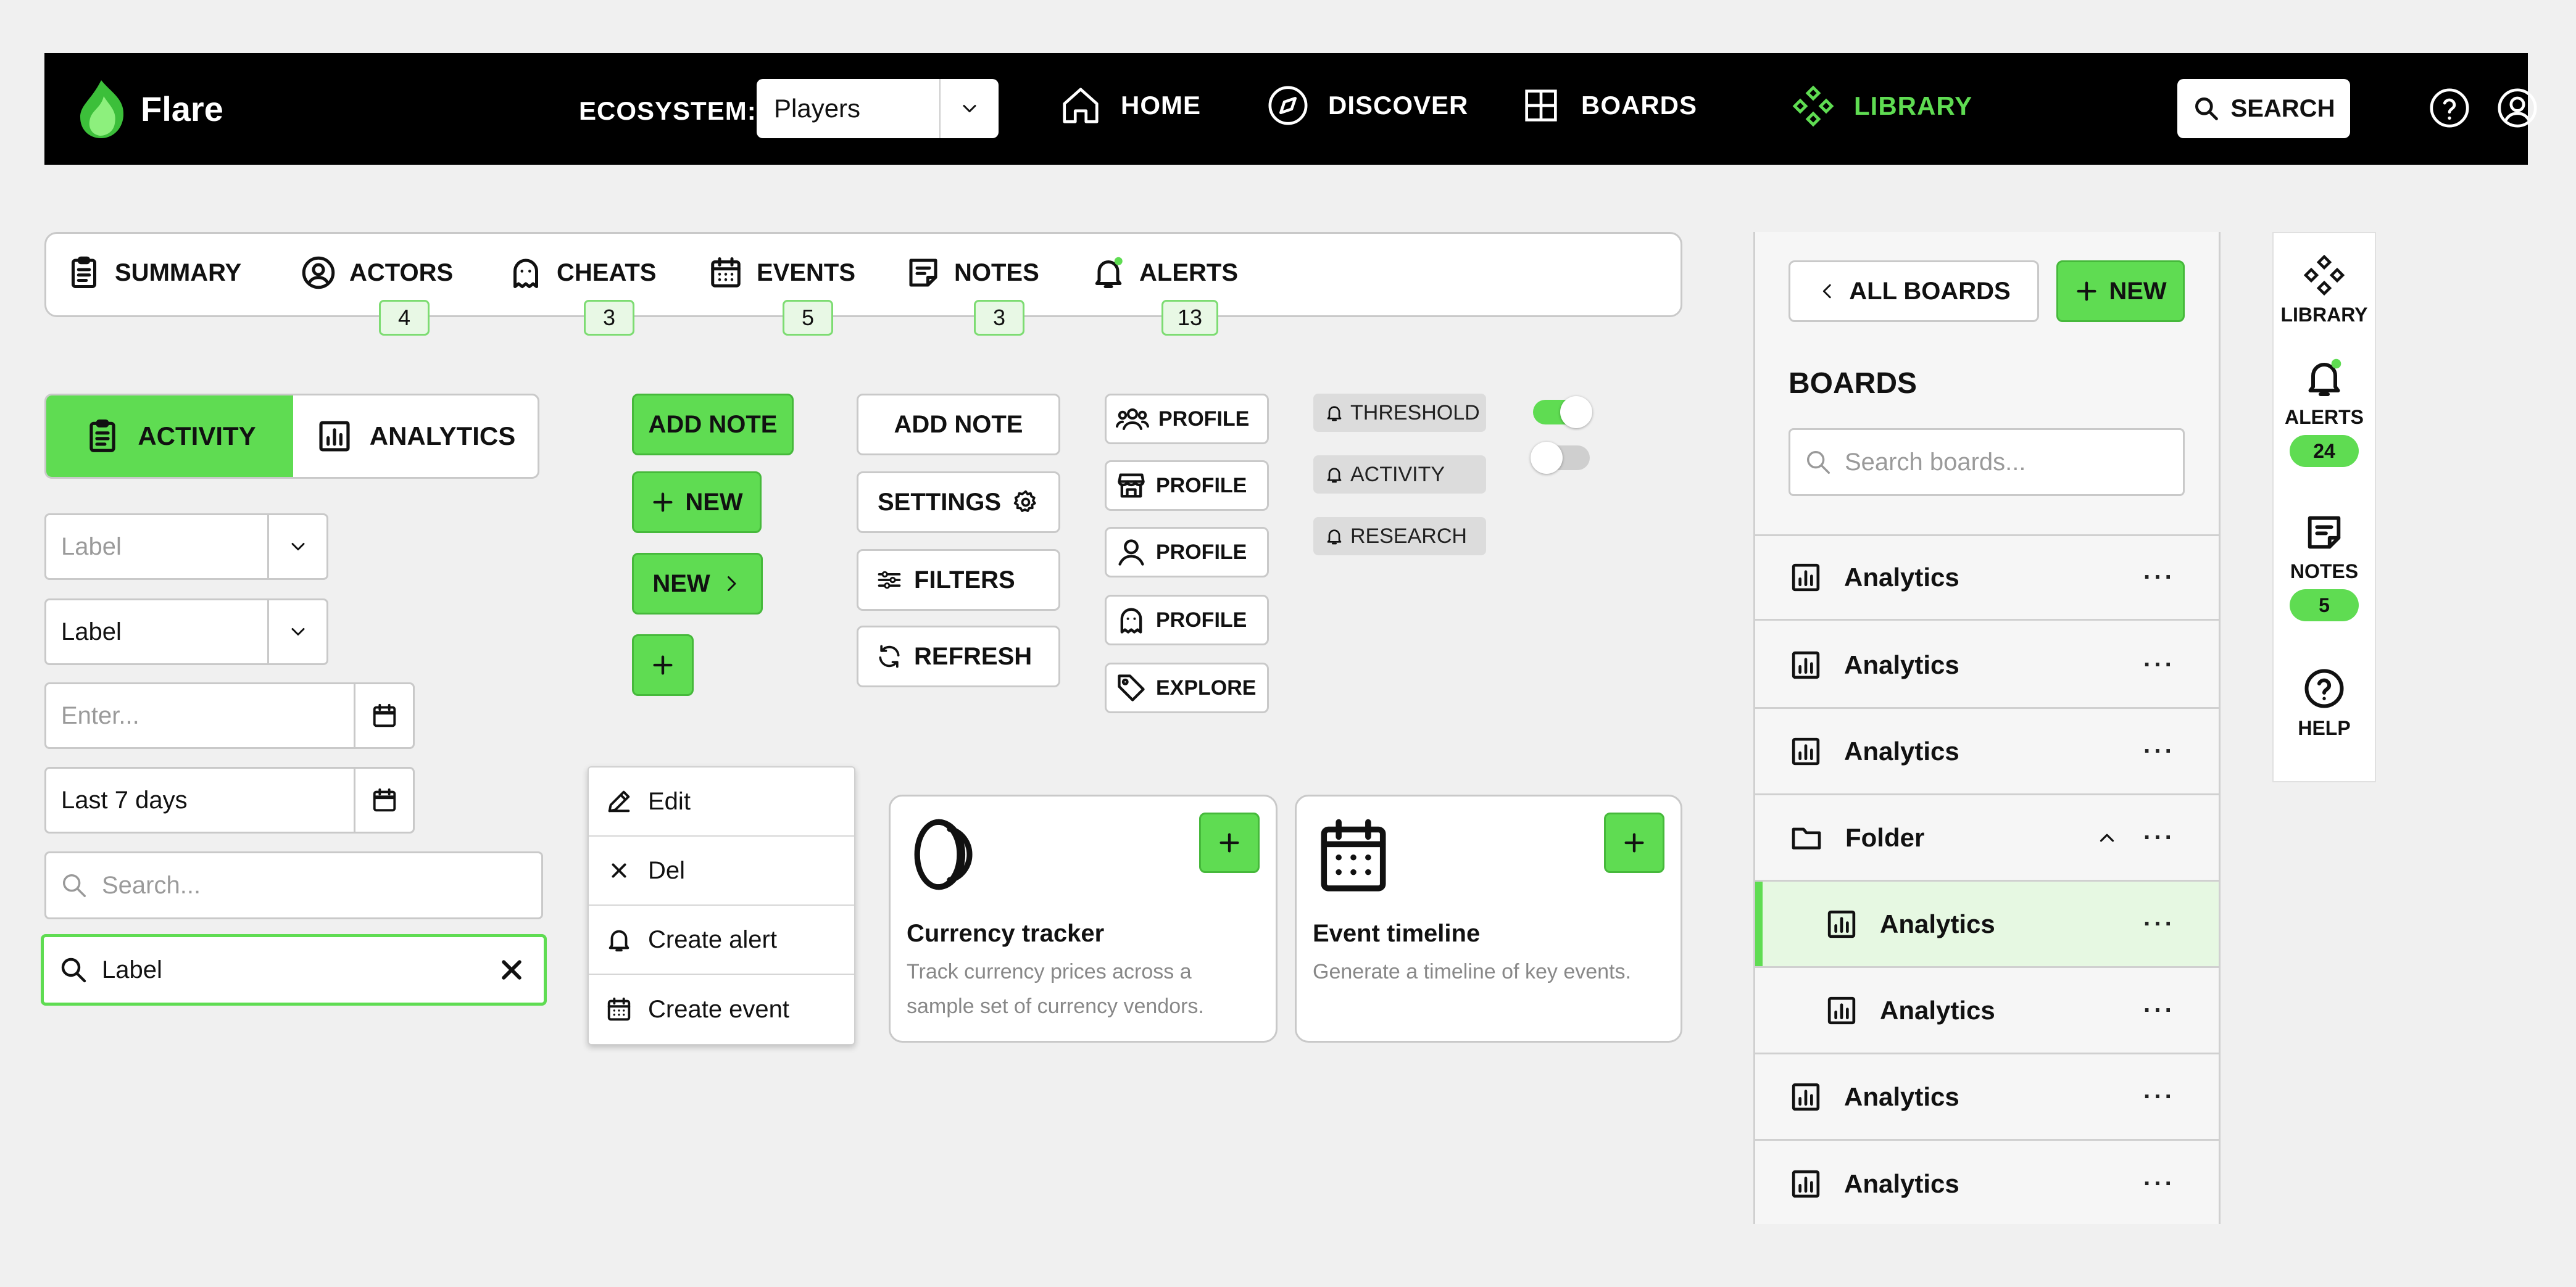 This screenshot has height=1287, width=2576. What do you see at coordinates (102, 109) in the screenshot?
I see `flame-logo-icon` at bounding box center [102, 109].